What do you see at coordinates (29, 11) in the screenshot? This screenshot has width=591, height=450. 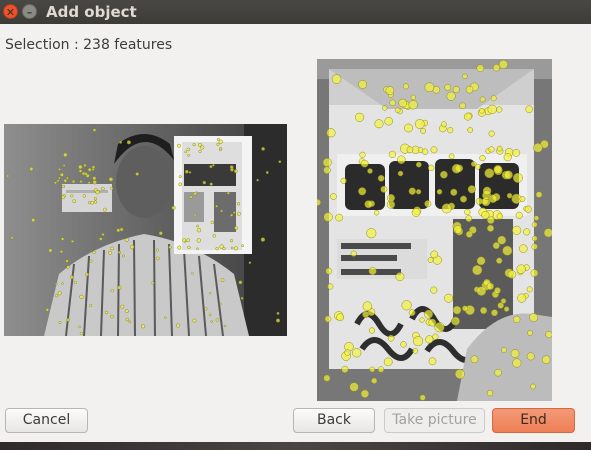 I see `minimize-icon: –` at bounding box center [29, 11].